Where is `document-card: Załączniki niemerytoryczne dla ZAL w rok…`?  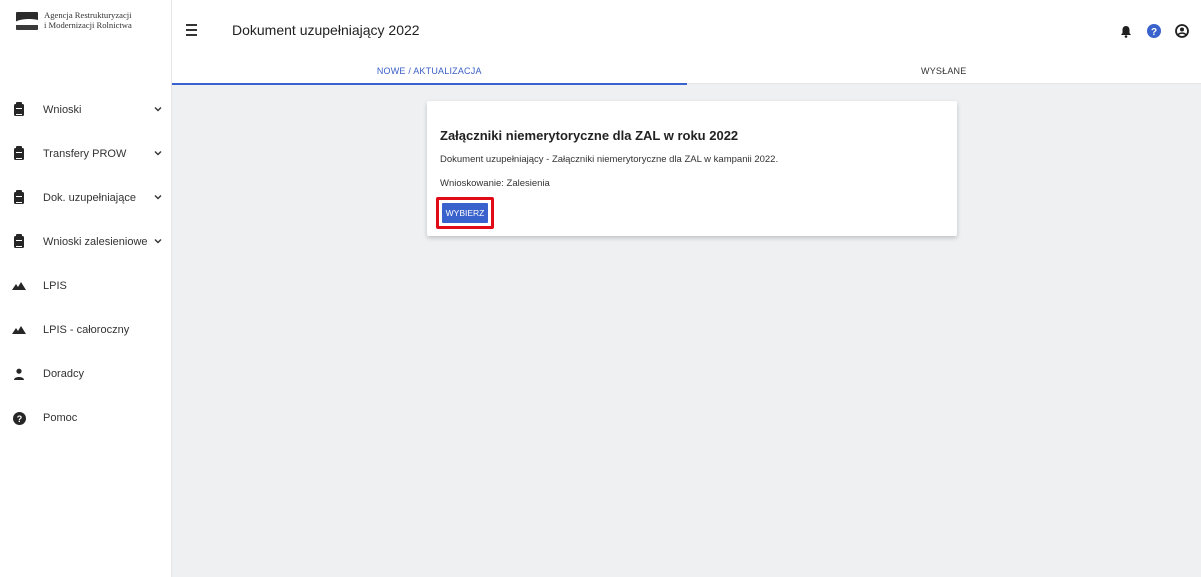
document-card: Załączniki niemerytoryczne dla ZAL w rok… is located at coordinates (692, 168).